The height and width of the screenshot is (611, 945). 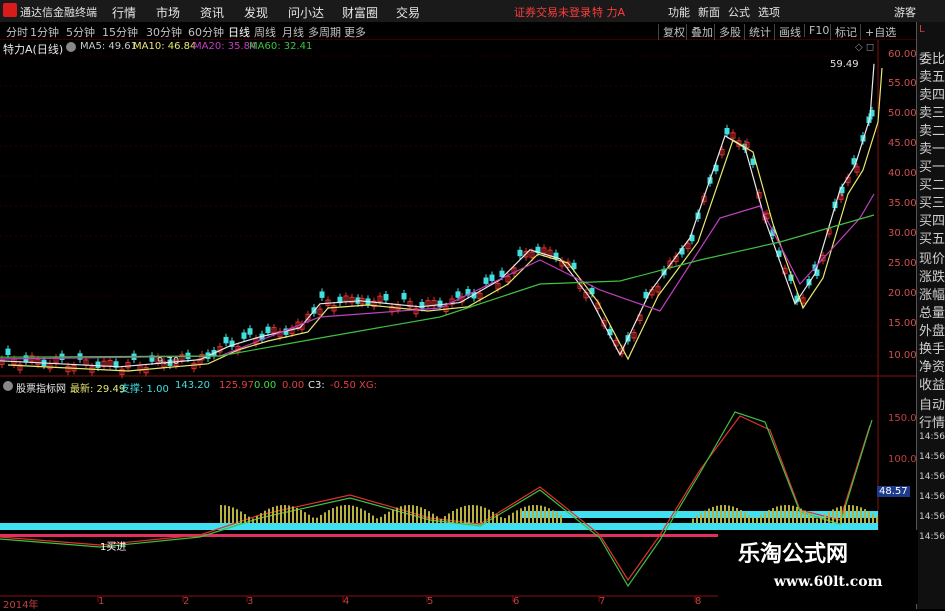 I want to click on settings-dot-icon, so click(x=71, y=47).